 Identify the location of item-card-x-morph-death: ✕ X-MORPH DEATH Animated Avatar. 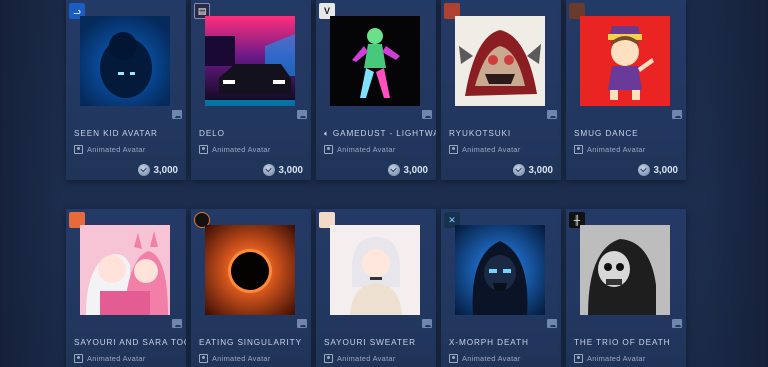
(501, 288).